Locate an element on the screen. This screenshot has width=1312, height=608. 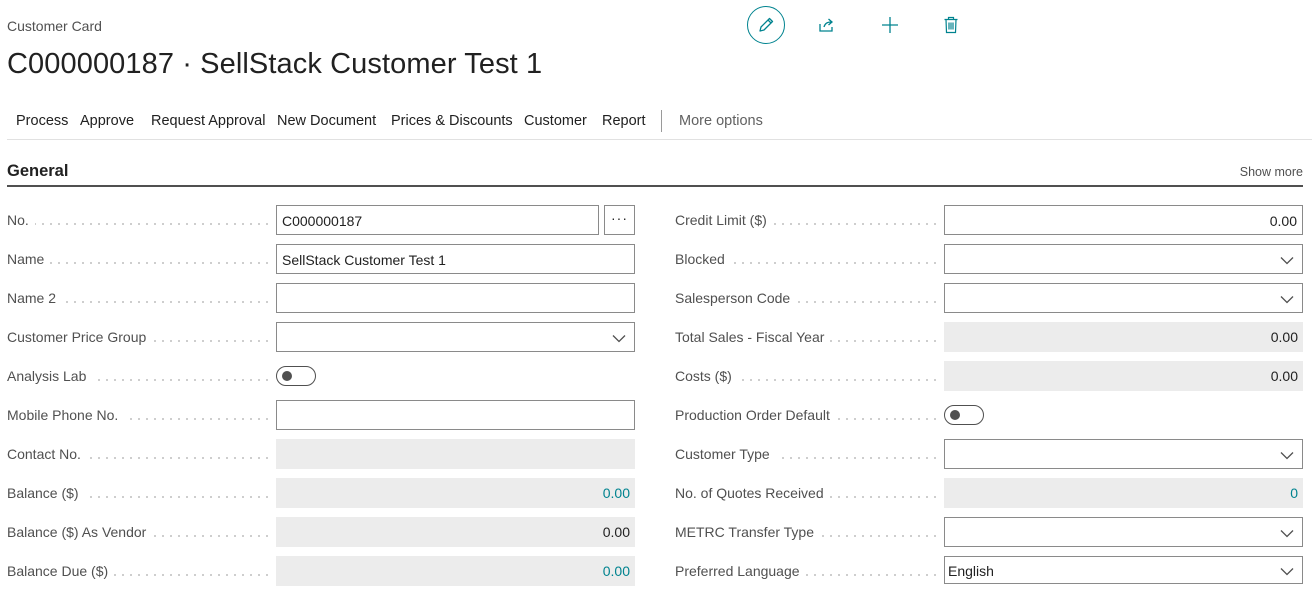
field-balance: Balance ($) 0.00 is located at coordinates (321, 493).